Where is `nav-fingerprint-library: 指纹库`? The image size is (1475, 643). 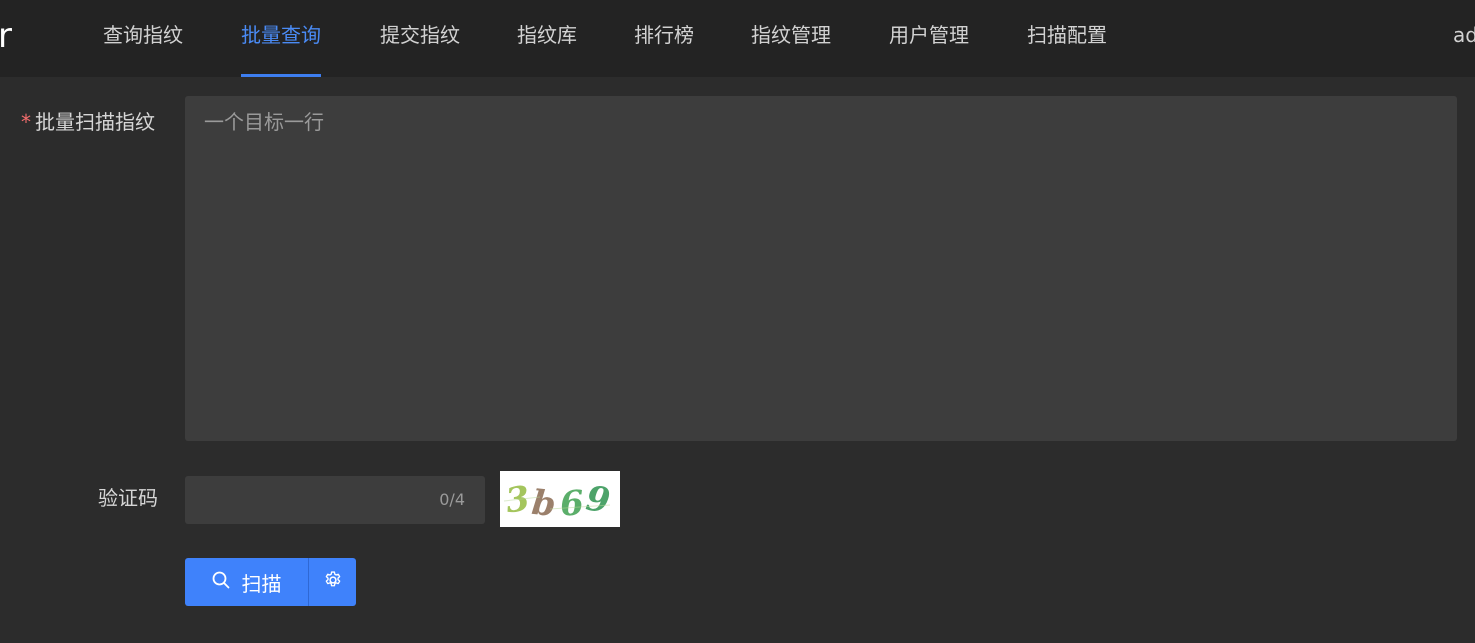
nav-fingerprint-library: 指纹库 is located at coordinates (547, 38).